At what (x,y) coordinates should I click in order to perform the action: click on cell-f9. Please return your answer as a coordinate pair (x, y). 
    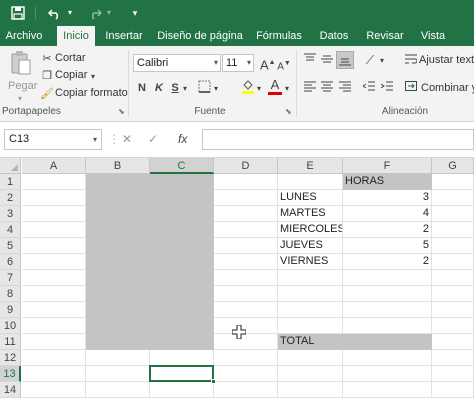
    Looking at the image, I should click on (387, 310).